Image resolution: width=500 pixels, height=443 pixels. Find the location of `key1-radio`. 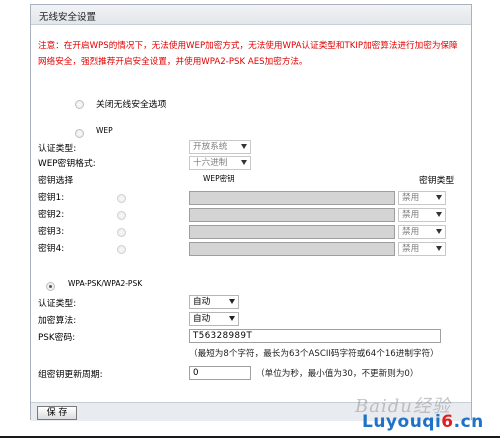

key1-radio is located at coordinates (121, 198).